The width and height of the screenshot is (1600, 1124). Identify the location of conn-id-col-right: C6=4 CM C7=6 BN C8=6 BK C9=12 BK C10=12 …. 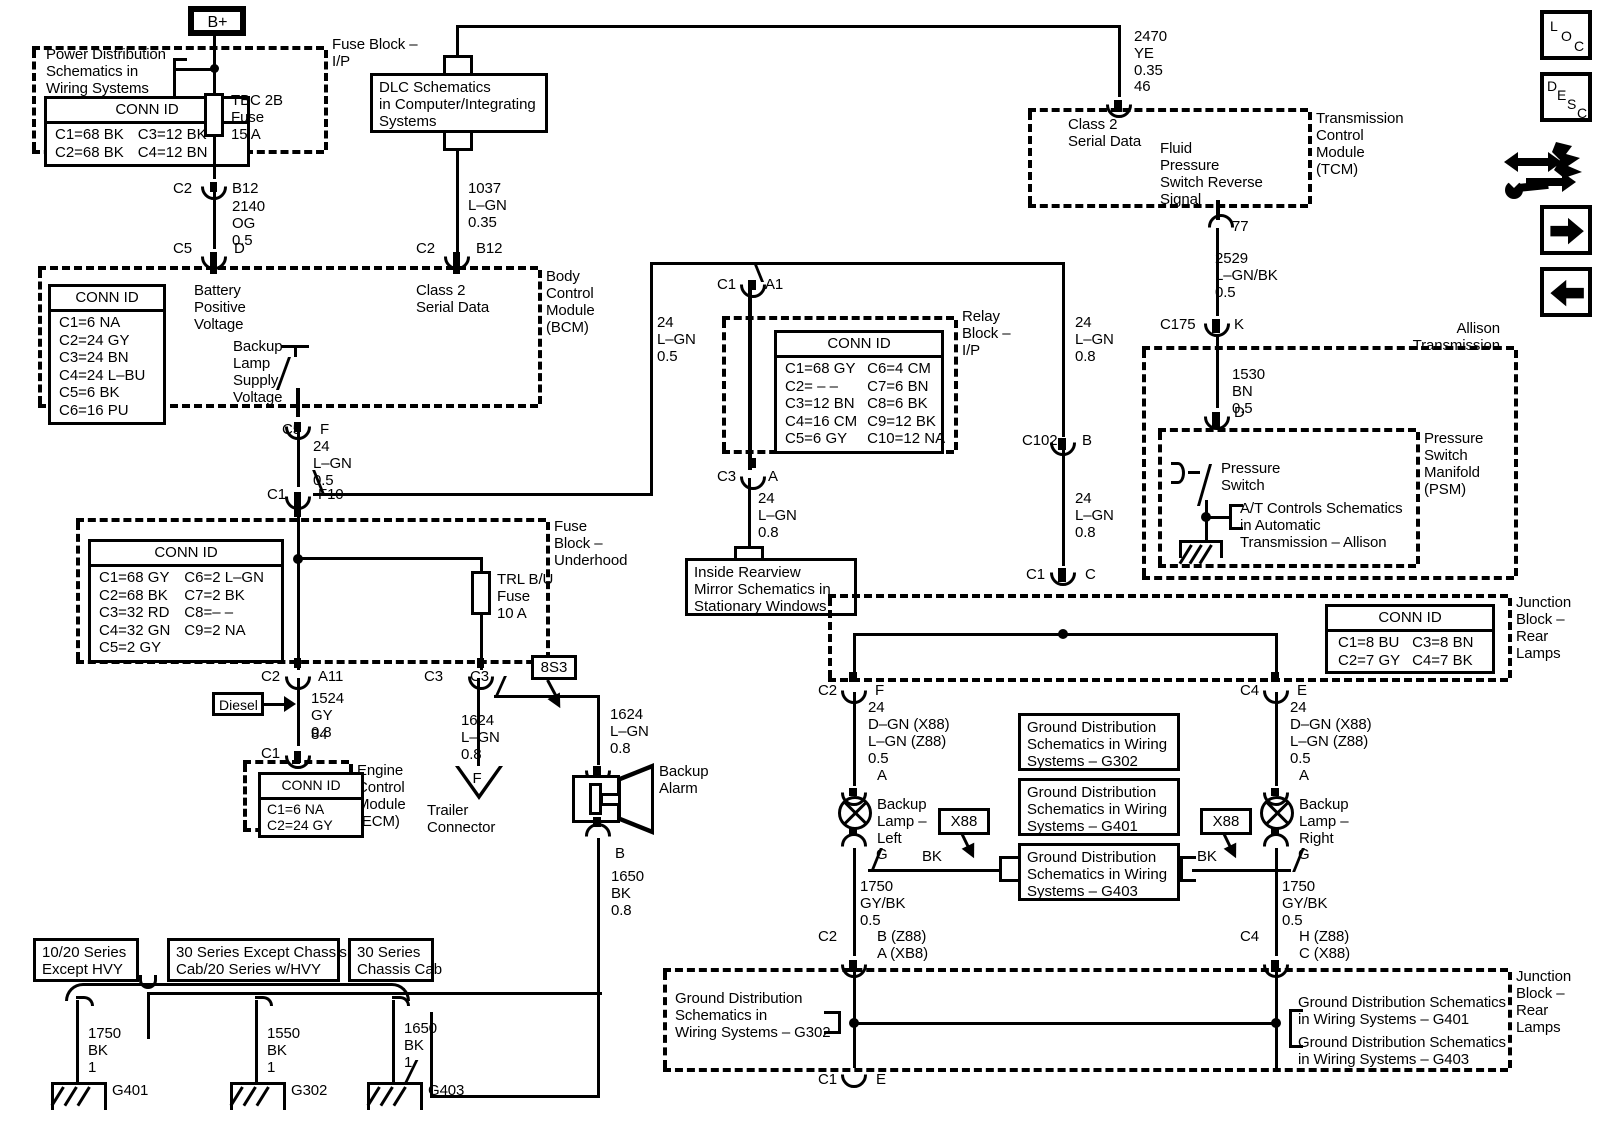
(906, 403).